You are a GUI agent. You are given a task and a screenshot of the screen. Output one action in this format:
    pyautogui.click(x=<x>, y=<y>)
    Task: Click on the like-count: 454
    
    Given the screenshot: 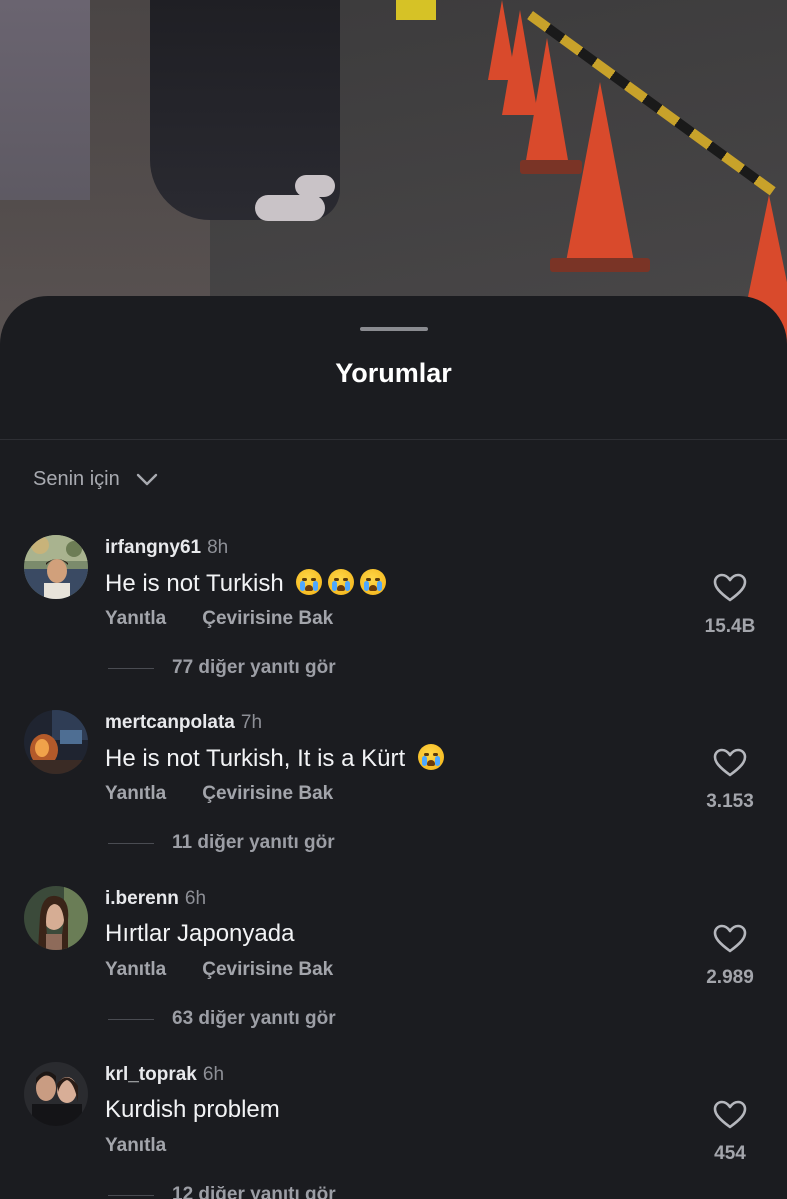 What is the action you would take?
    pyautogui.click(x=730, y=1153)
    